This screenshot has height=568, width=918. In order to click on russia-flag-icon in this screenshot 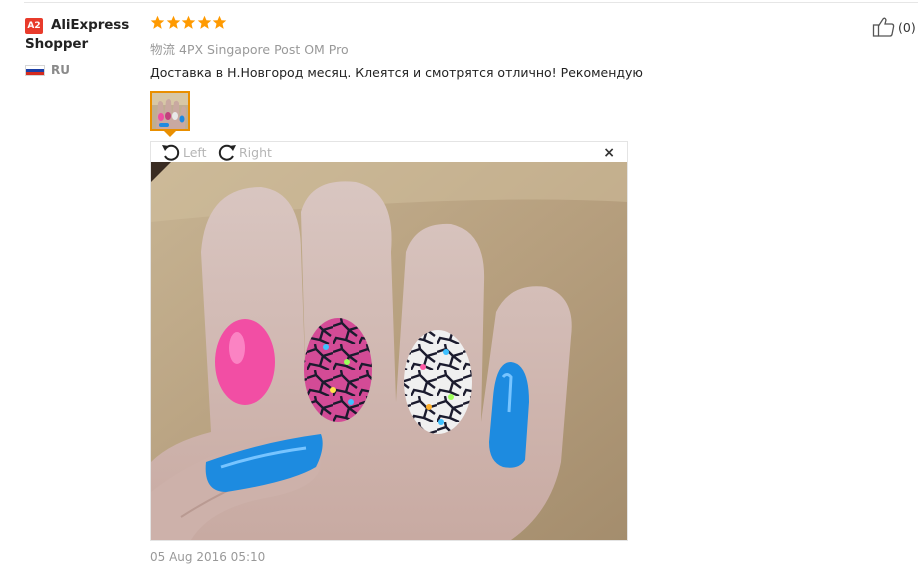, I will do `click(35, 70)`.